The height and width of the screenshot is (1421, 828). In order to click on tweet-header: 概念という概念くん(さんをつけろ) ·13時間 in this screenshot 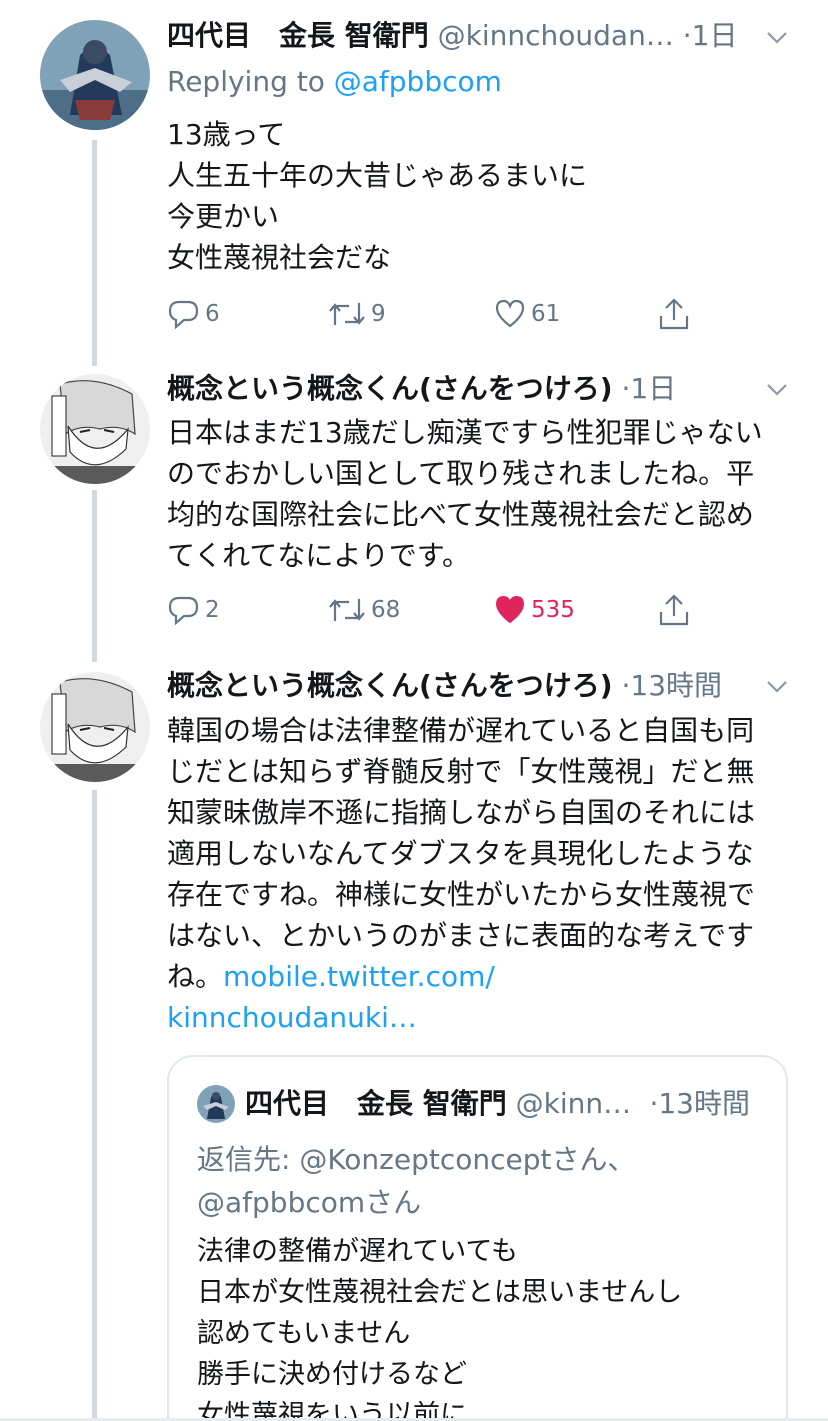, I will do `click(444, 686)`.